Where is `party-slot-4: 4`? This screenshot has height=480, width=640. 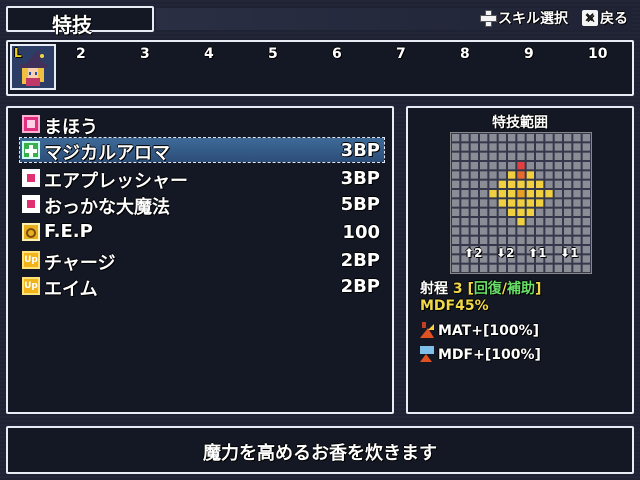 party-slot-4: 4 is located at coordinates (209, 54).